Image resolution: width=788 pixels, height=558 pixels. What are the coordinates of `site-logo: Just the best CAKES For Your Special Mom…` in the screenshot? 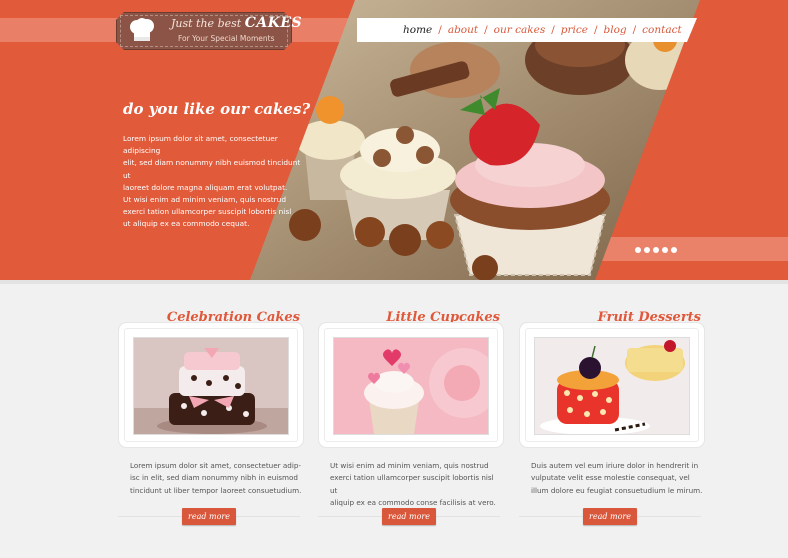 It's located at (209, 31).